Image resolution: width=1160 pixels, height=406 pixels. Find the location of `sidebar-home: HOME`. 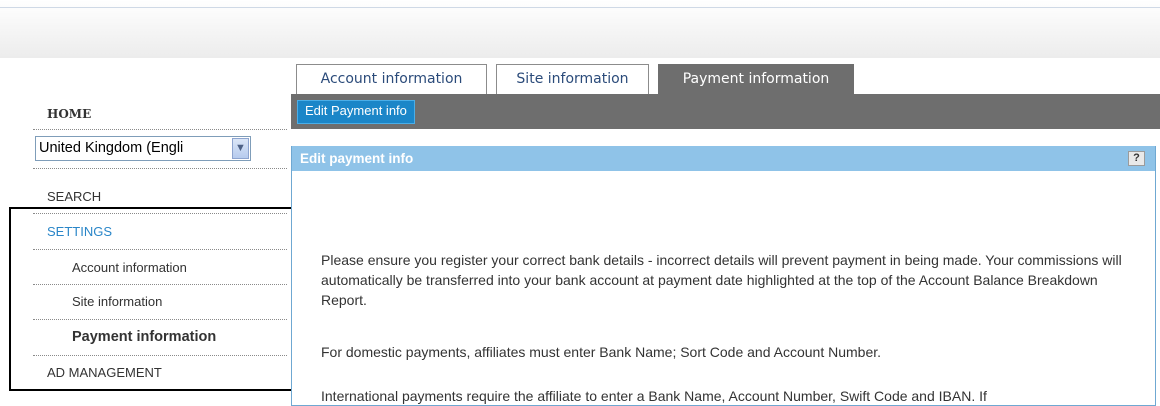

sidebar-home: HOME is located at coordinates (160, 111).